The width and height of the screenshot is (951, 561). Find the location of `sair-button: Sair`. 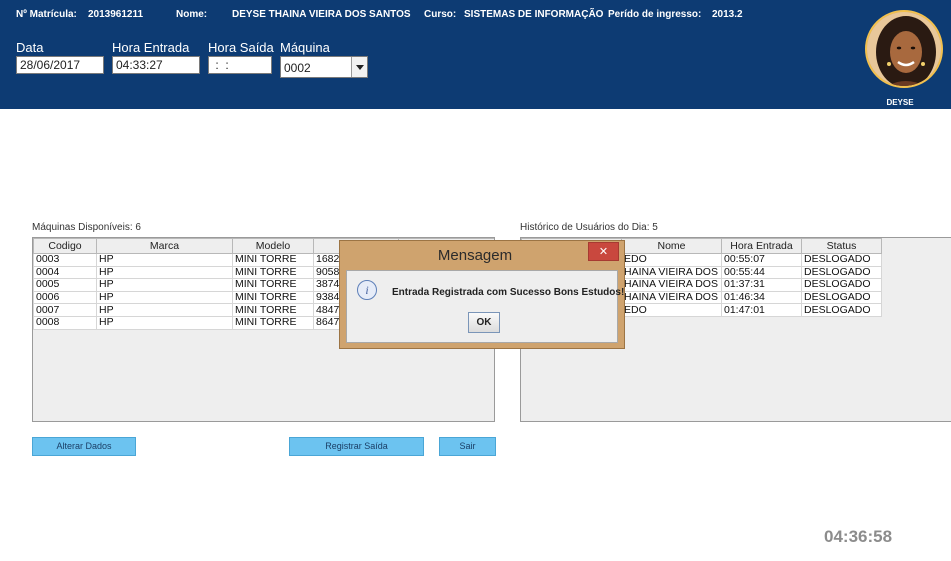

sair-button: Sair is located at coordinates (467, 446).